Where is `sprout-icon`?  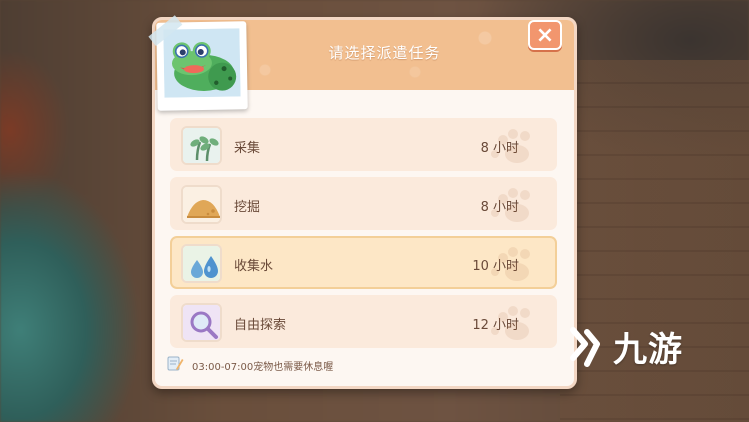
sprout-icon is located at coordinates (201, 145).